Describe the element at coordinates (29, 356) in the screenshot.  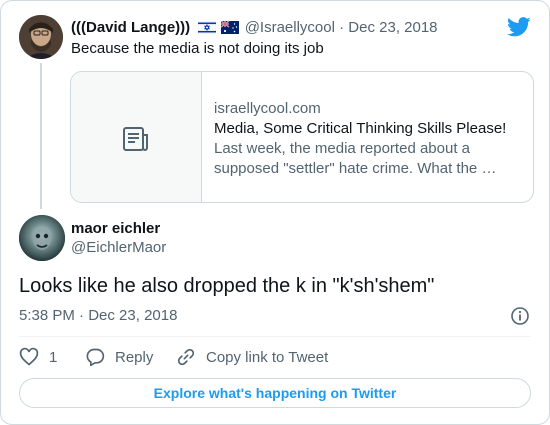
I see `heart-icon` at that location.